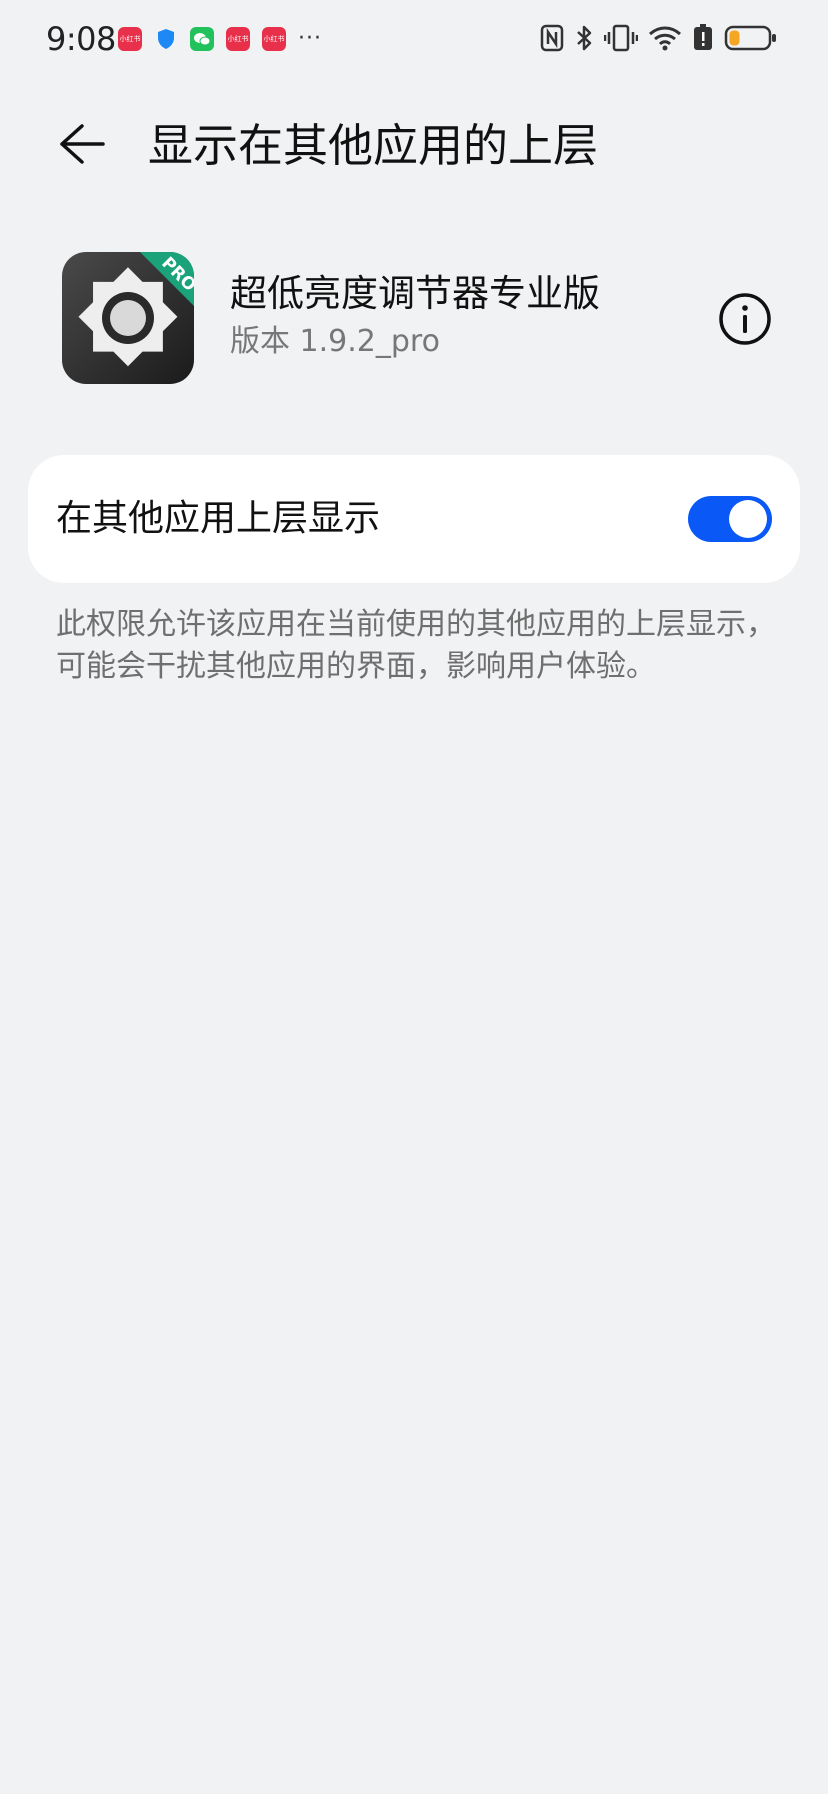 The width and height of the screenshot is (828, 1794). I want to click on overlay-setting-label: 在其他应用上层显示, so click(218, 518).